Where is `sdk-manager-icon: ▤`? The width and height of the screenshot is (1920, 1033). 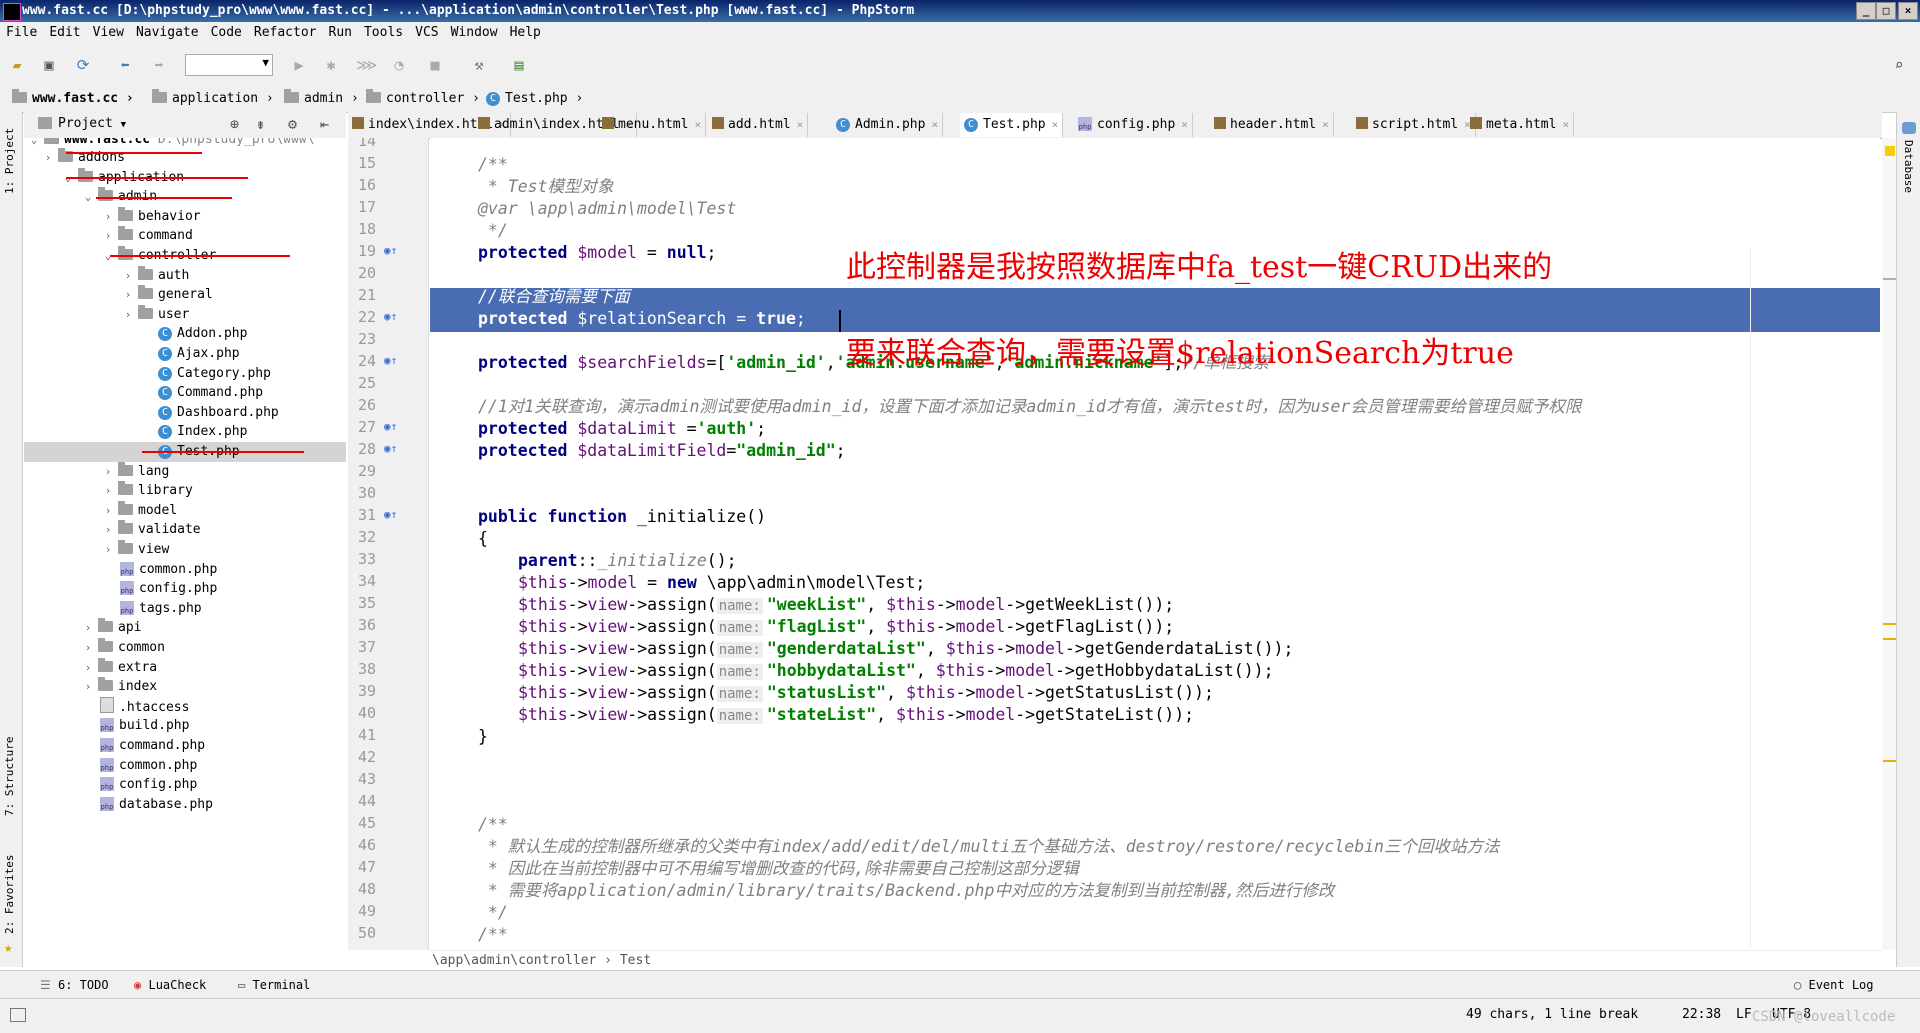 sdk-manager-icon: ▤ is located at coordinates (519, 65).